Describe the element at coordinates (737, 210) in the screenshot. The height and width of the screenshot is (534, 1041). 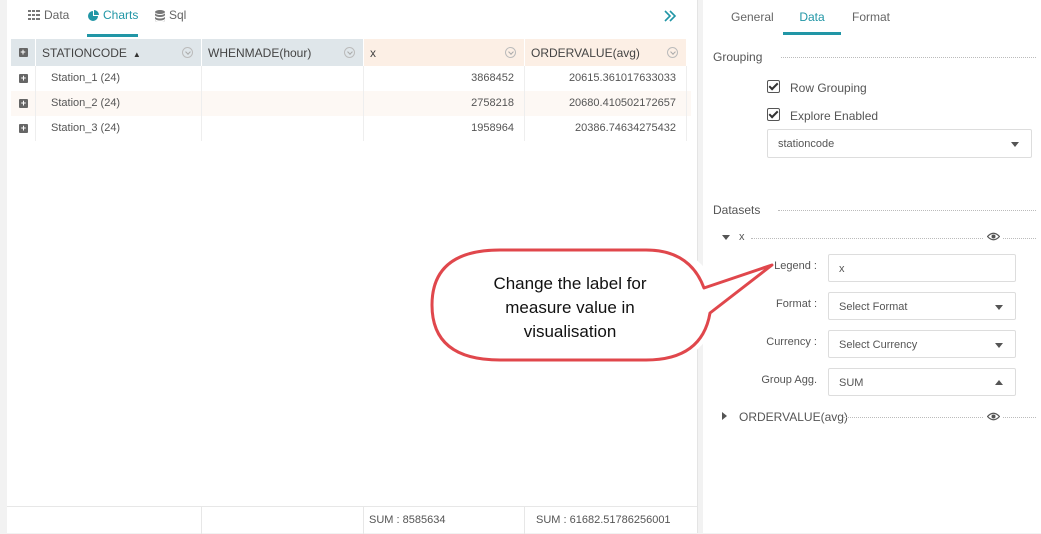
I see `datasets-title: Datasets` at that location.